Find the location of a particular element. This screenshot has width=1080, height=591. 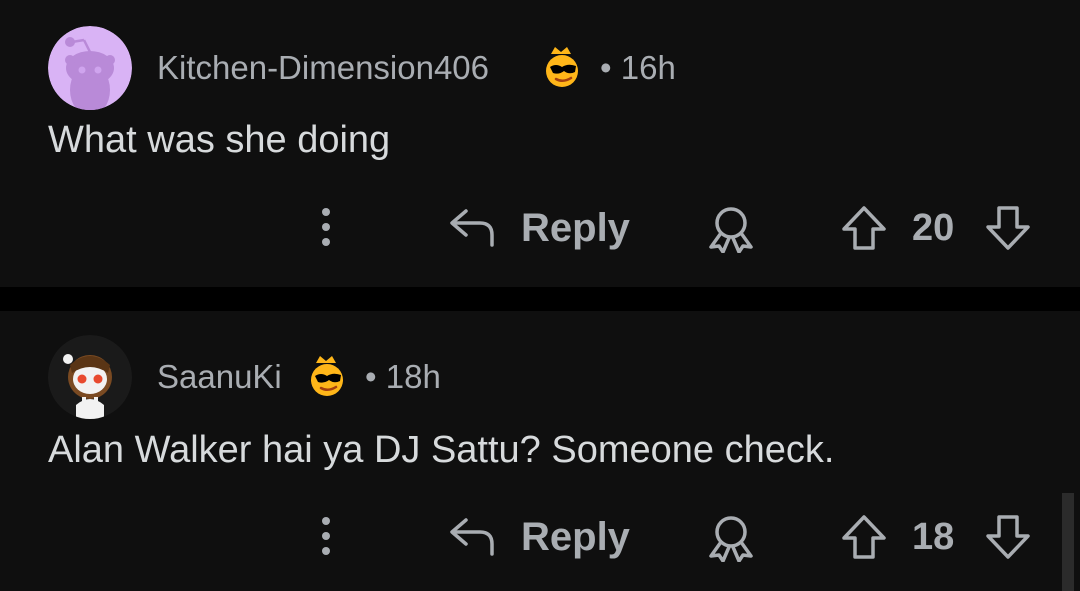

vote-count: 18 is located at coordinates (933, 537).